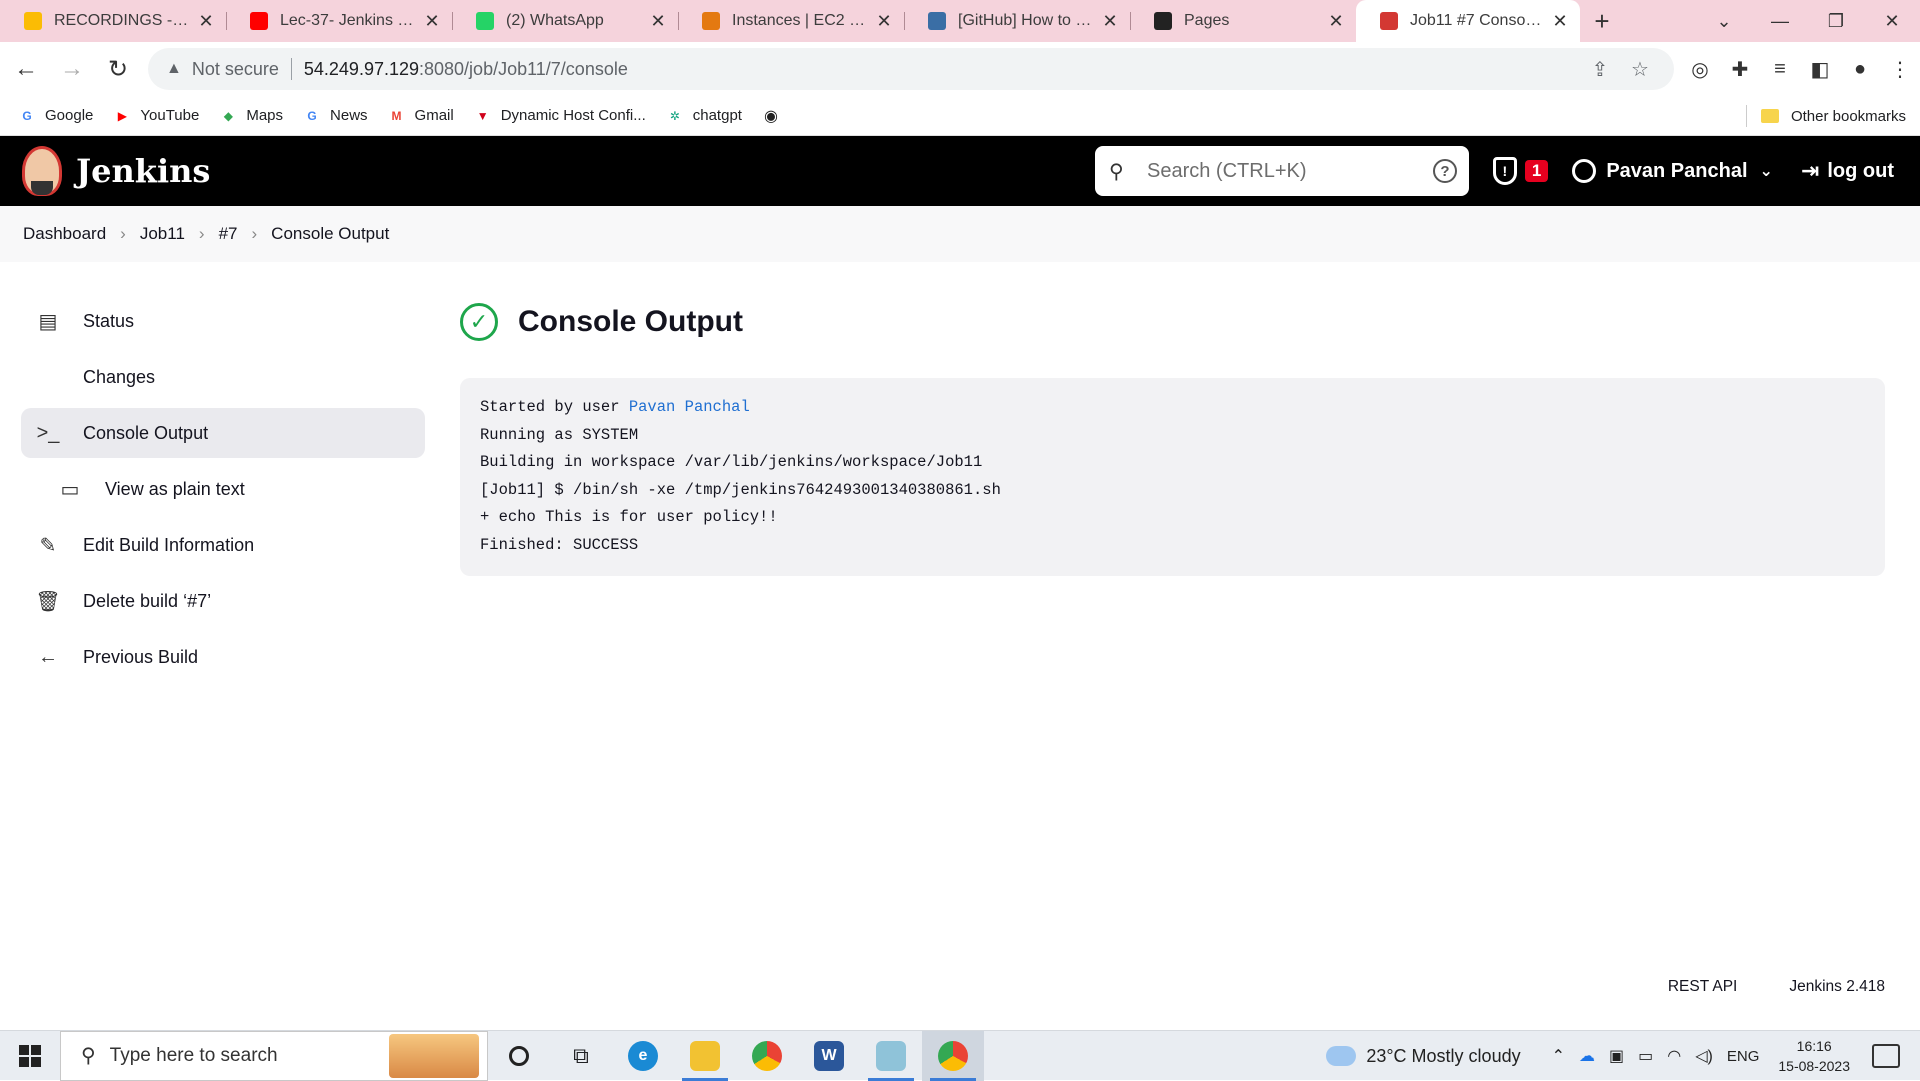 The height and width of the screenshot is (1081, 1920). I want to click on clock-date: 15-08-2023, so click(1814, 1066).